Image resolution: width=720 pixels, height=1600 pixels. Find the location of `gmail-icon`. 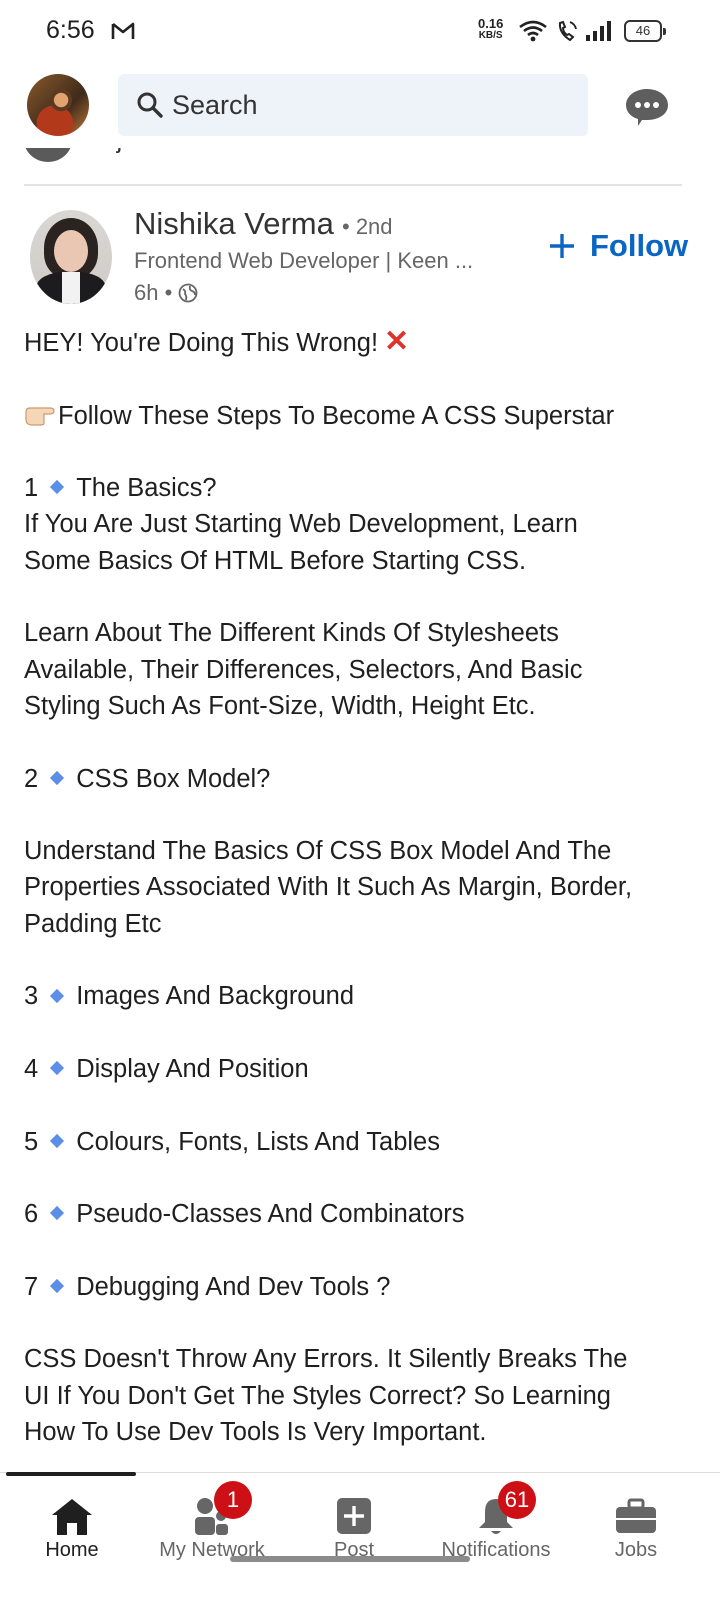

gmail-icon is located at coordinates (123, 30).